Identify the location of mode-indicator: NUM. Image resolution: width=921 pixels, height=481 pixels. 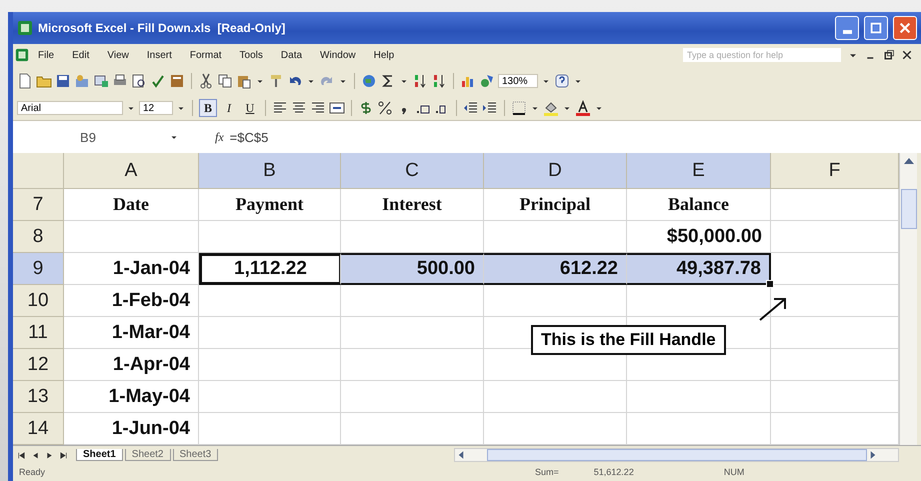
(734, 472).